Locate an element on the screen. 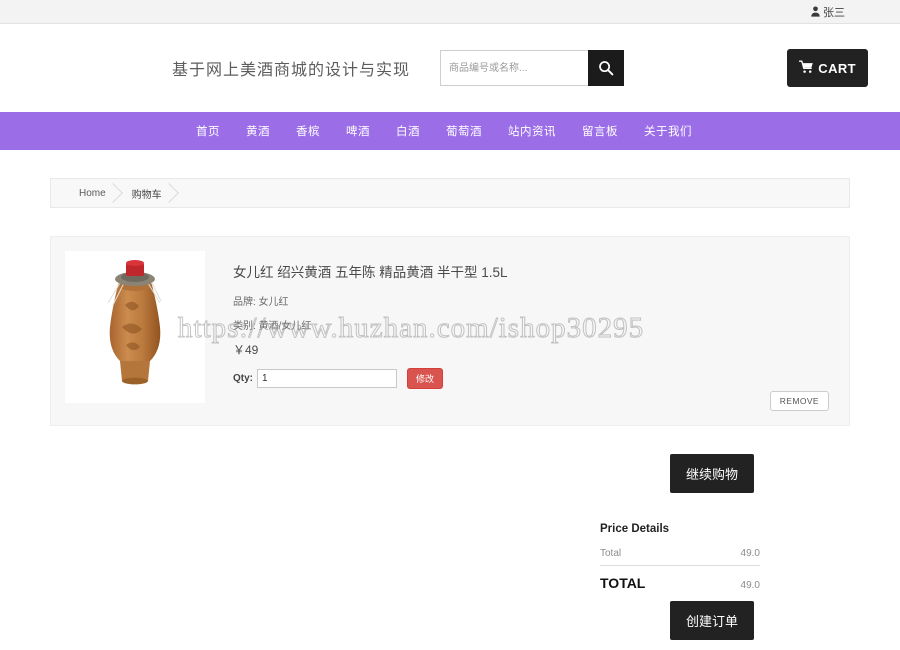  price-row-label: Total is located at coordinates (611, 553).